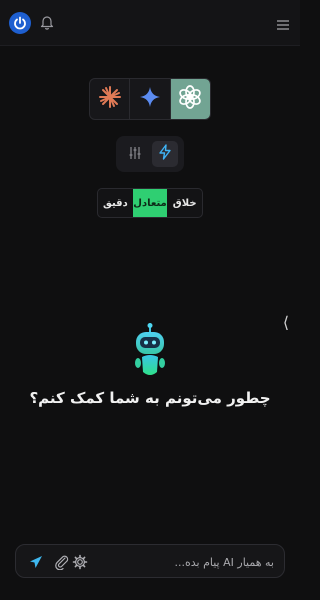 The image size is (320, 600). I want to click on welcome-prompt: چطور می‌تونم به شما کمک کنم؟, so click(150, 398).